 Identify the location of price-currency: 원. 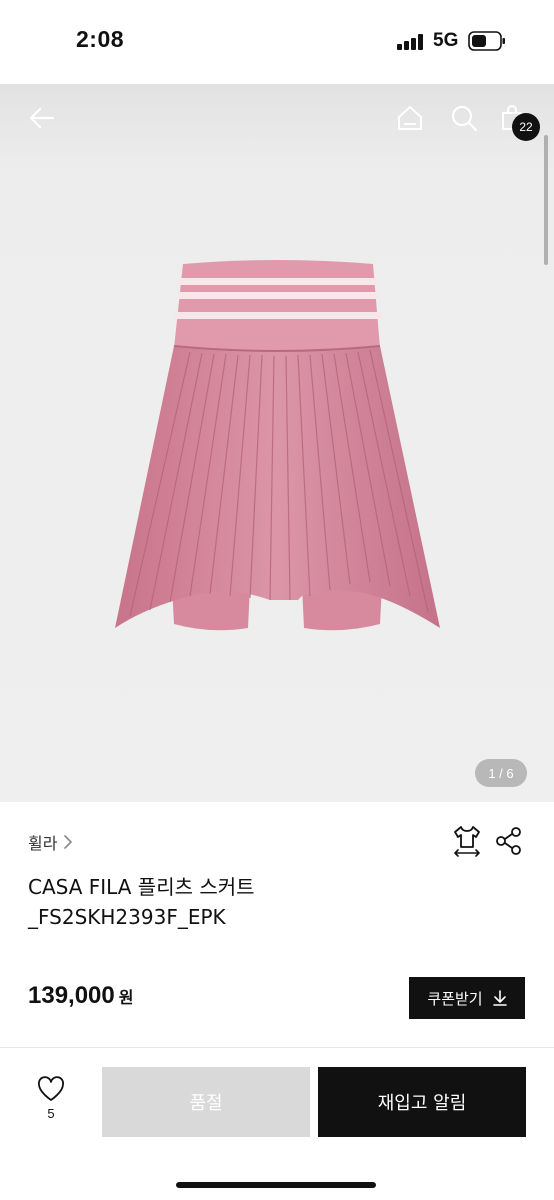
(126, 997).